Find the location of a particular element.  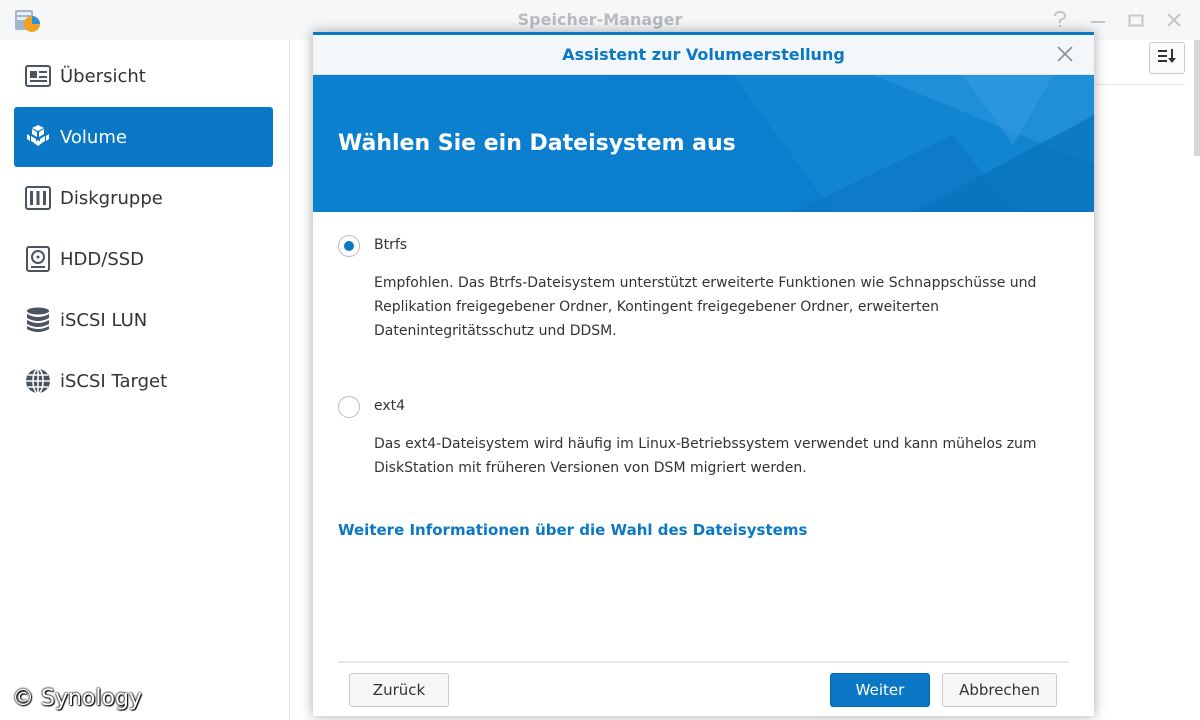

sort-button is located at coordinates (1167, 58).